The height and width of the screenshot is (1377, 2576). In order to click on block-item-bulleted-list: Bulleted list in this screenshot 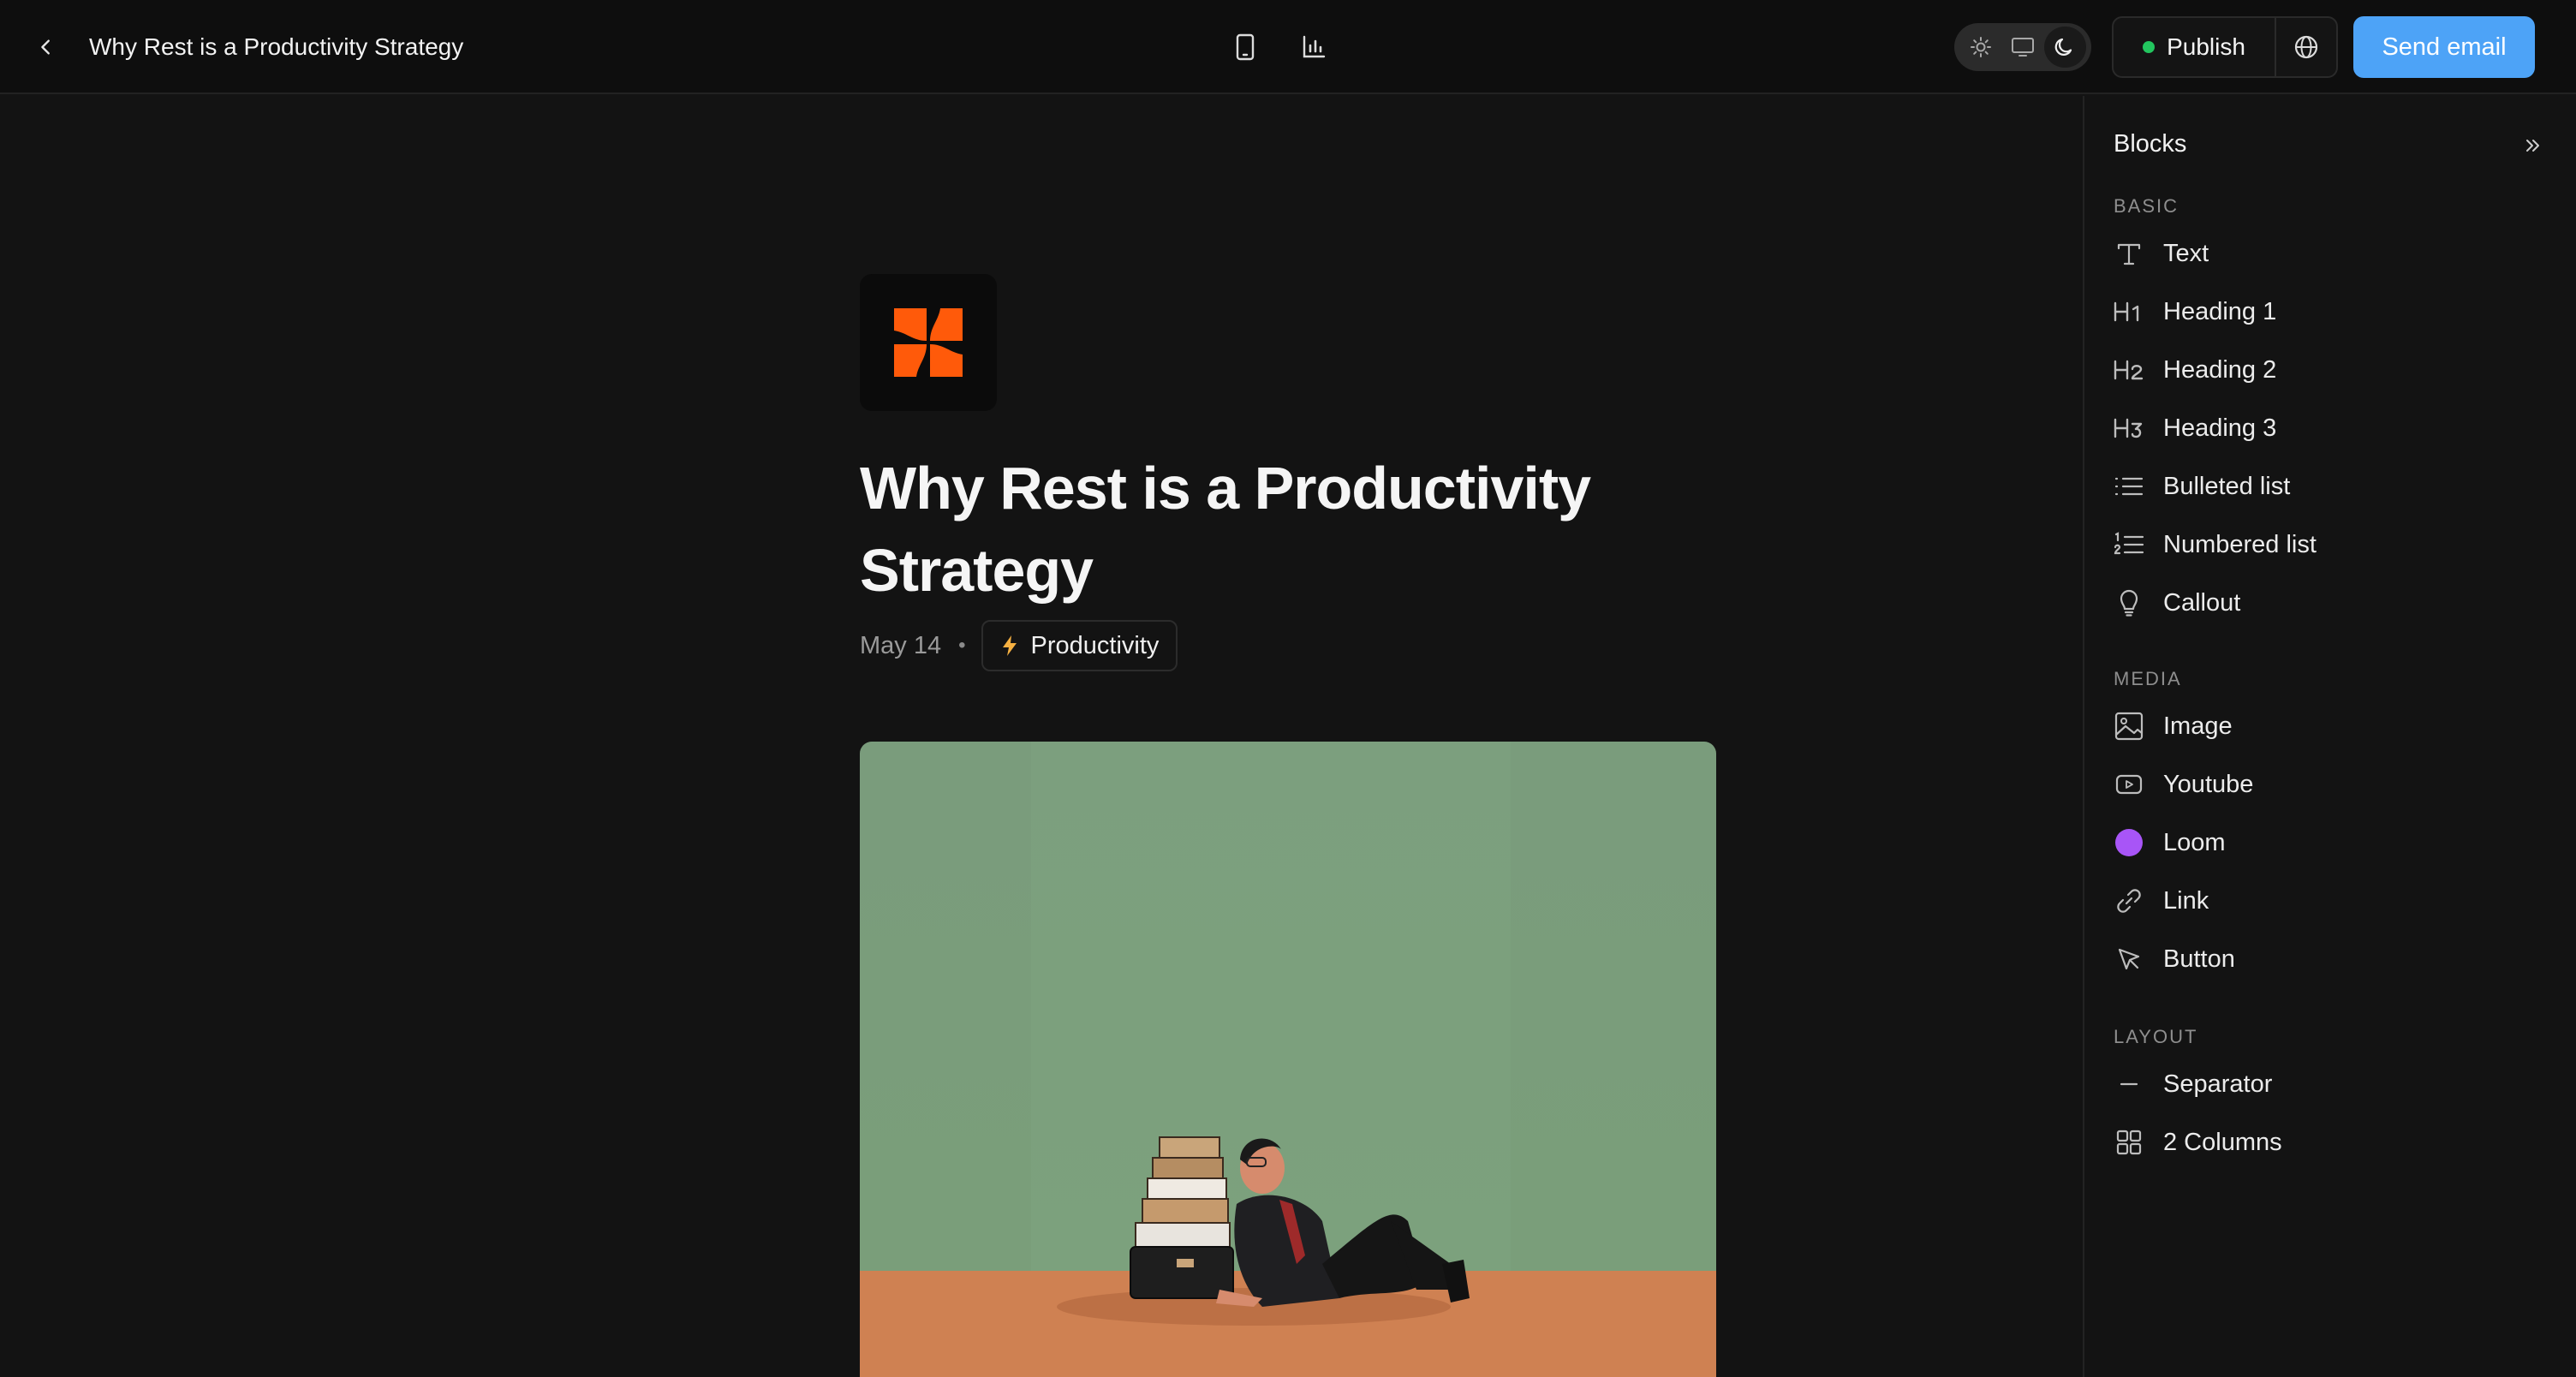, I will do `click(2330, 486)`.